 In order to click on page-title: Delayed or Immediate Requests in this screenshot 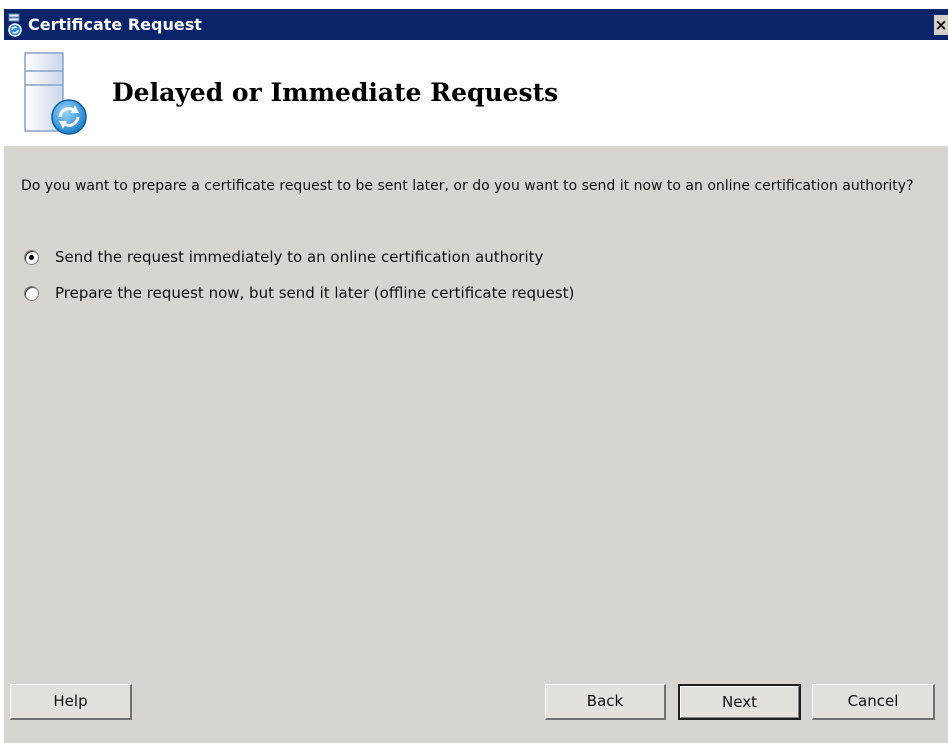, I will do `click(335, 92)`.